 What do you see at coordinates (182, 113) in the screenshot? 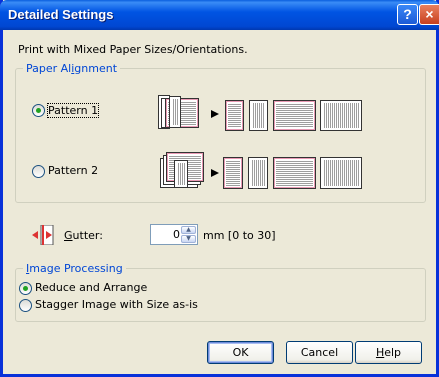
I see `pattern-1-source-icon` at bounding box center [182, 113].